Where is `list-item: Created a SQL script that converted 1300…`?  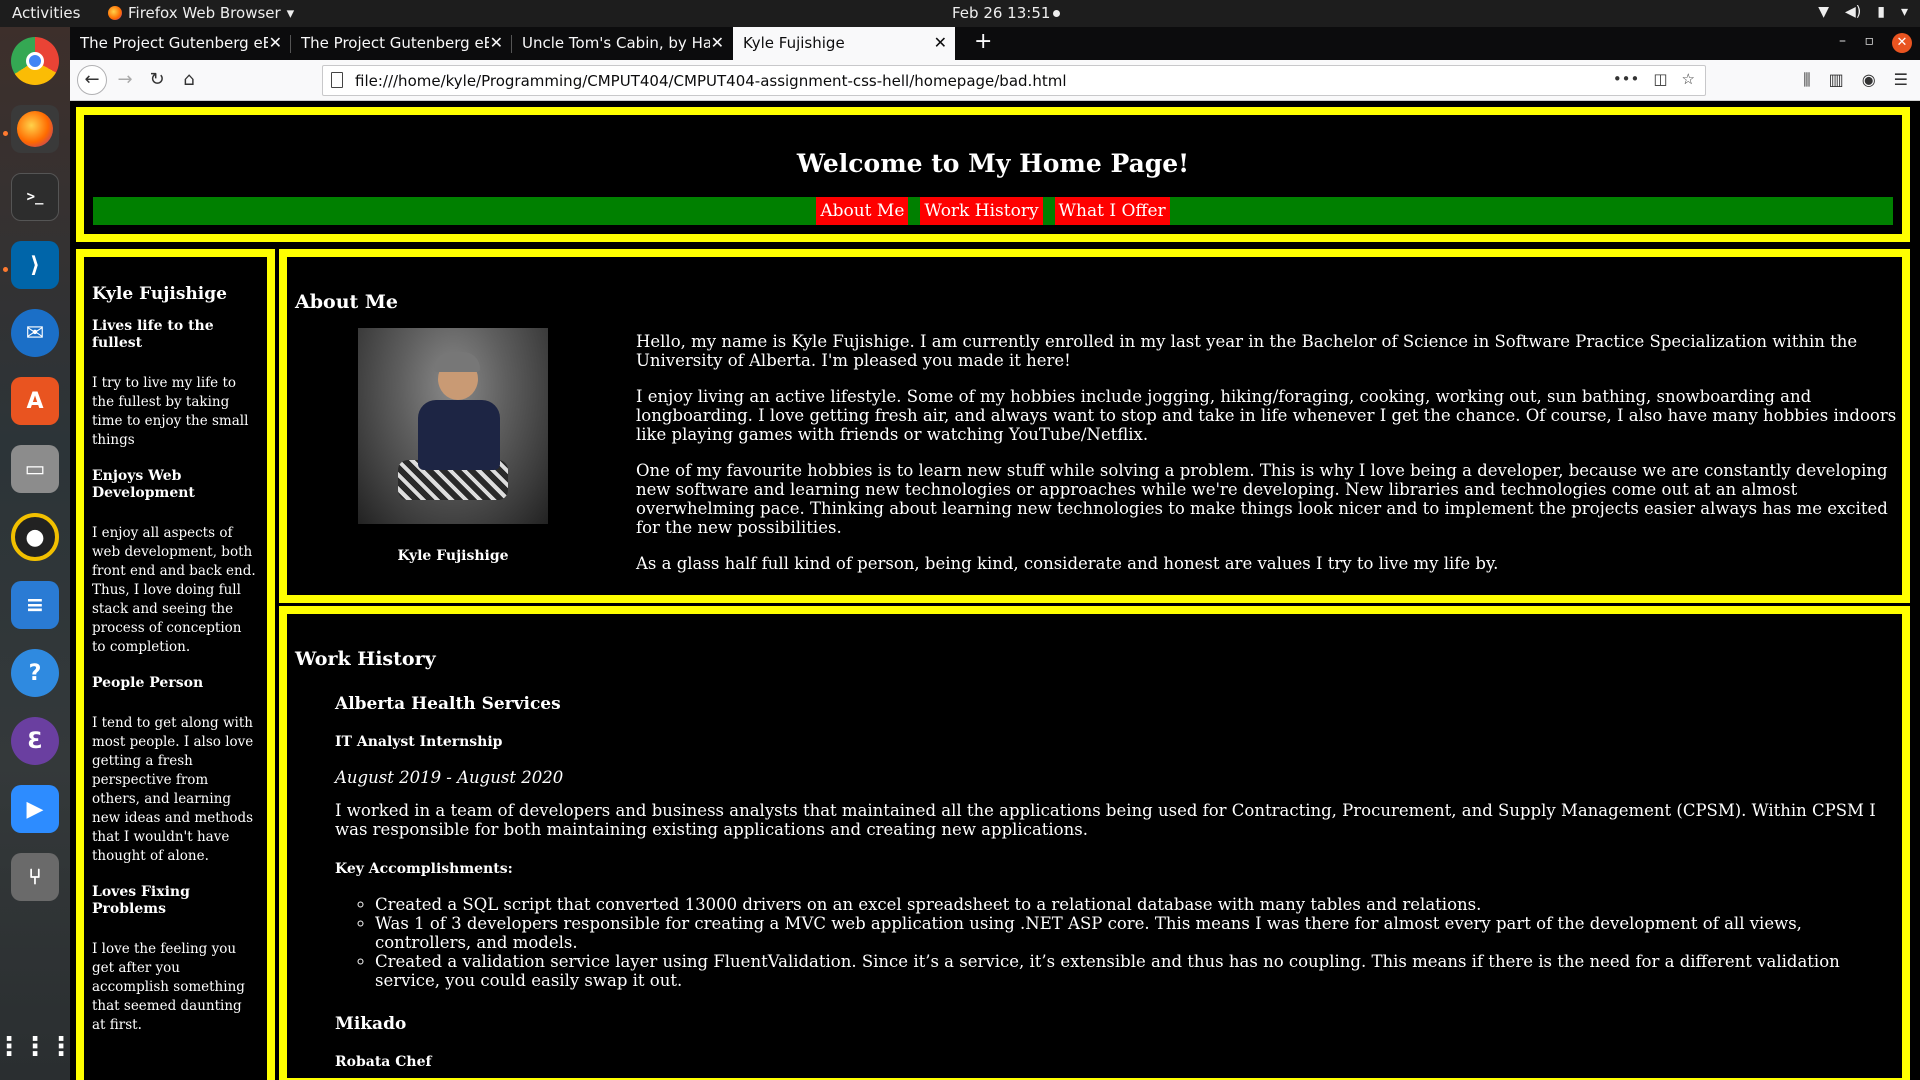 list-item: Created a SQL script that converted 1300… is located at coordinates (1135, 904).